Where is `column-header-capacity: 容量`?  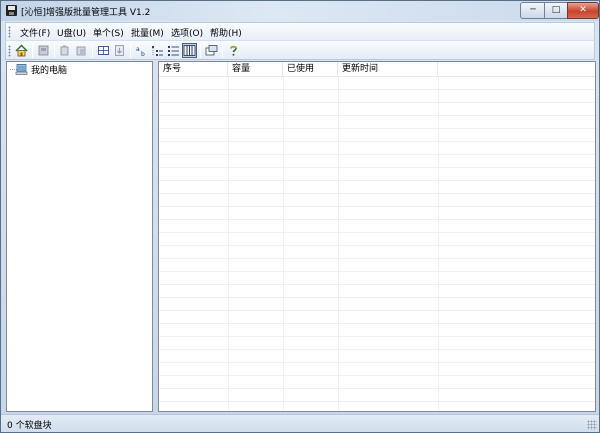
column-header-capacity: 容量 is located at coordinates (255, 69).